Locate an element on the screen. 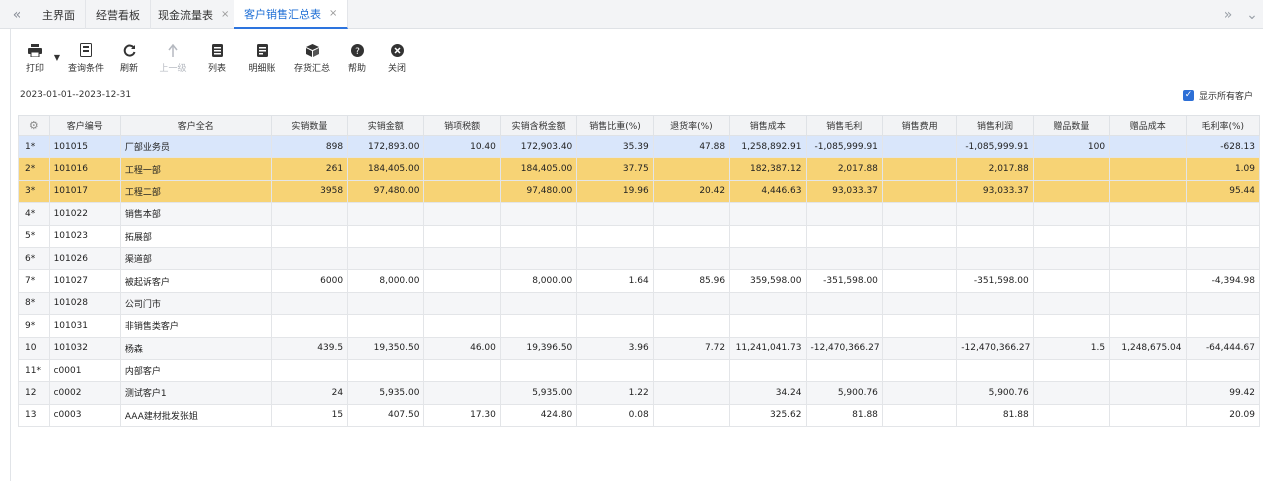 This screenshot has width=1263, height=481. table-cell: 101027 is located at coordinates (84, 281).